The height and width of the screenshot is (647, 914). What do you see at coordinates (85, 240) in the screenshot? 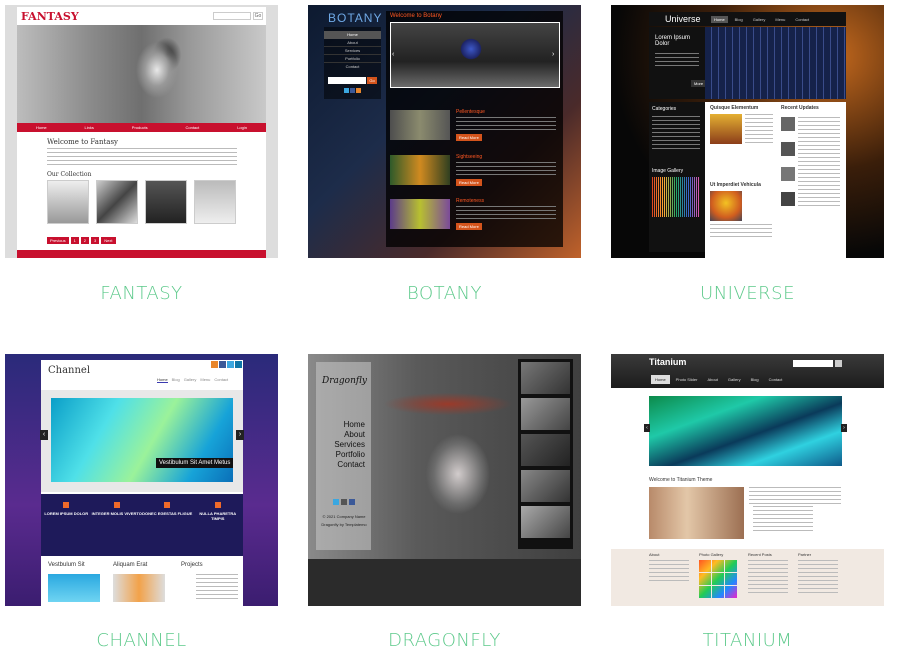
I see `fantasy-page-link: 2` at bounding box center [85, 240].